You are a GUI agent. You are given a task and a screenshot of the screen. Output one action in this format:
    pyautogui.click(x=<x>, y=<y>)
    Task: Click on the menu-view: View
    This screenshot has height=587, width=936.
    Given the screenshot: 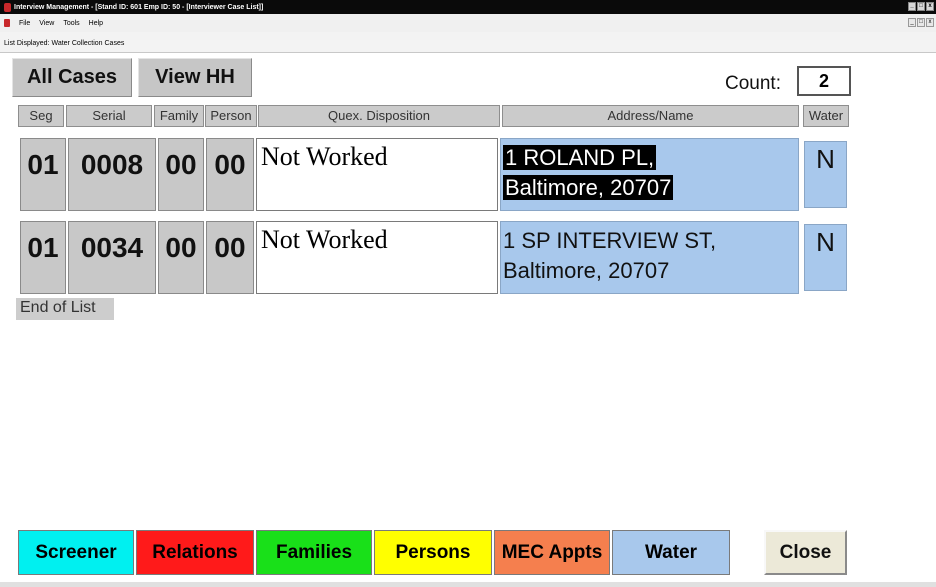 What is the action you would take?
    pyautogui.click(x=46, y=23)
    